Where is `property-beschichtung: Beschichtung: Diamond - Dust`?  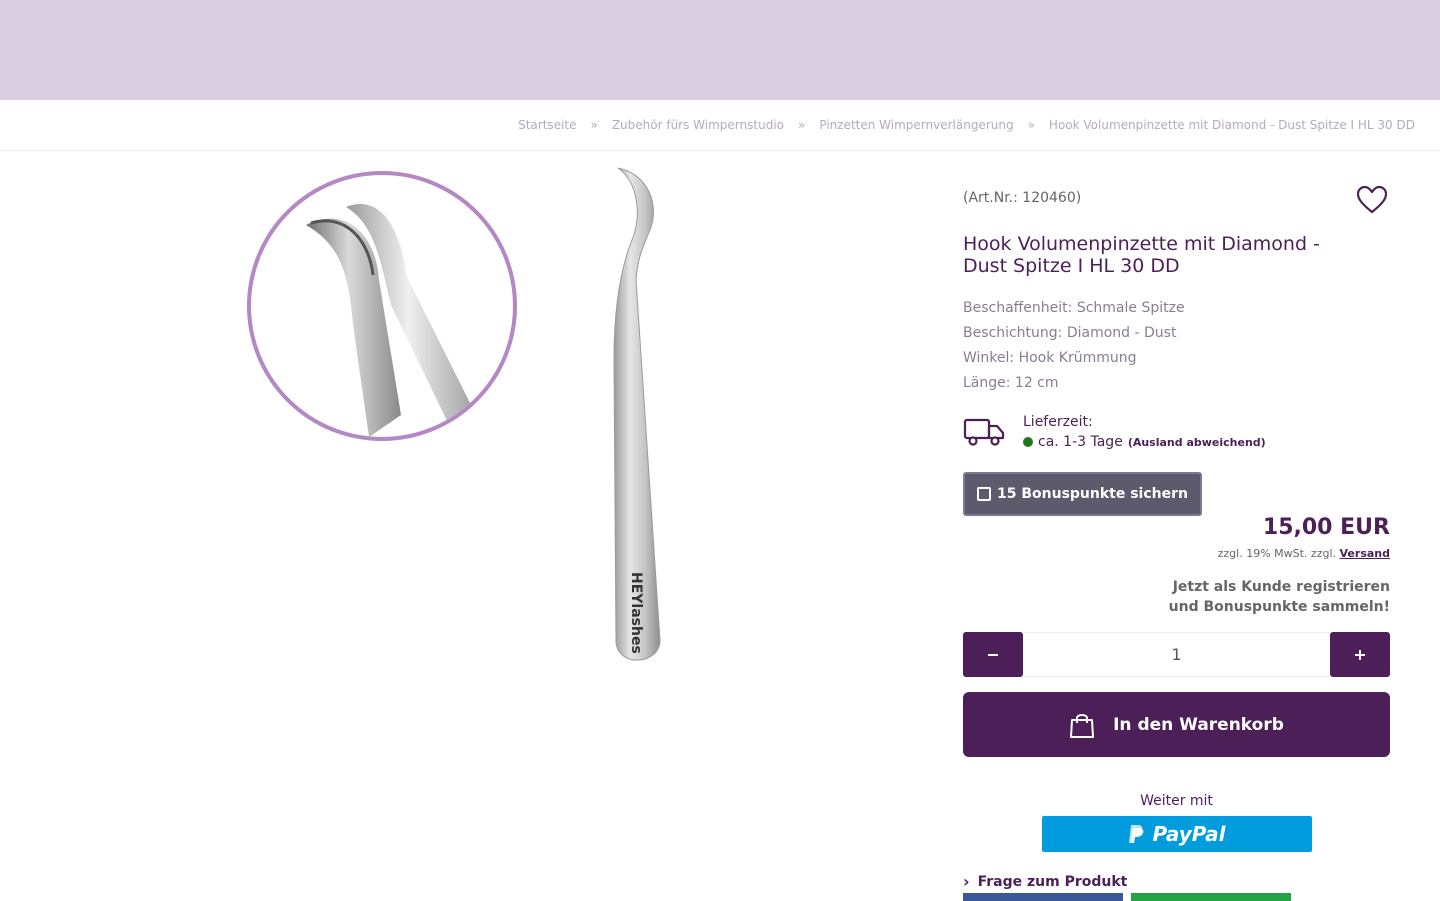
property-beschichtung: Beschichtung: Diamond - Dust is located at coordinates (1070, 333).